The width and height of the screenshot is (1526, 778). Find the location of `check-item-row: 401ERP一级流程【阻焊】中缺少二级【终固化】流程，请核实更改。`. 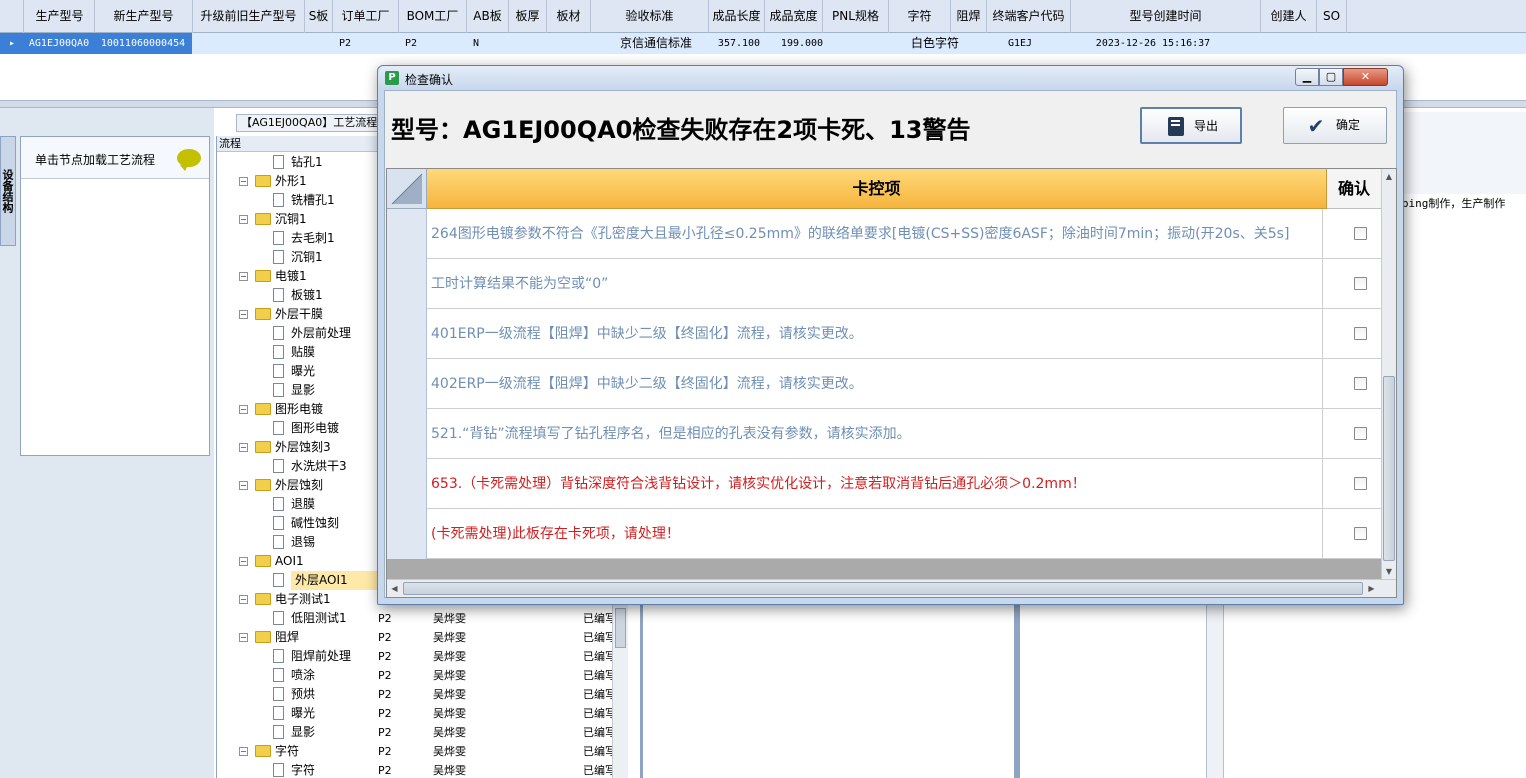

check-item-row: 401ERP一级流程【阻焊】中缺少二级【终固化】流程，请核实更改。 is located at coordinates (884, 334).